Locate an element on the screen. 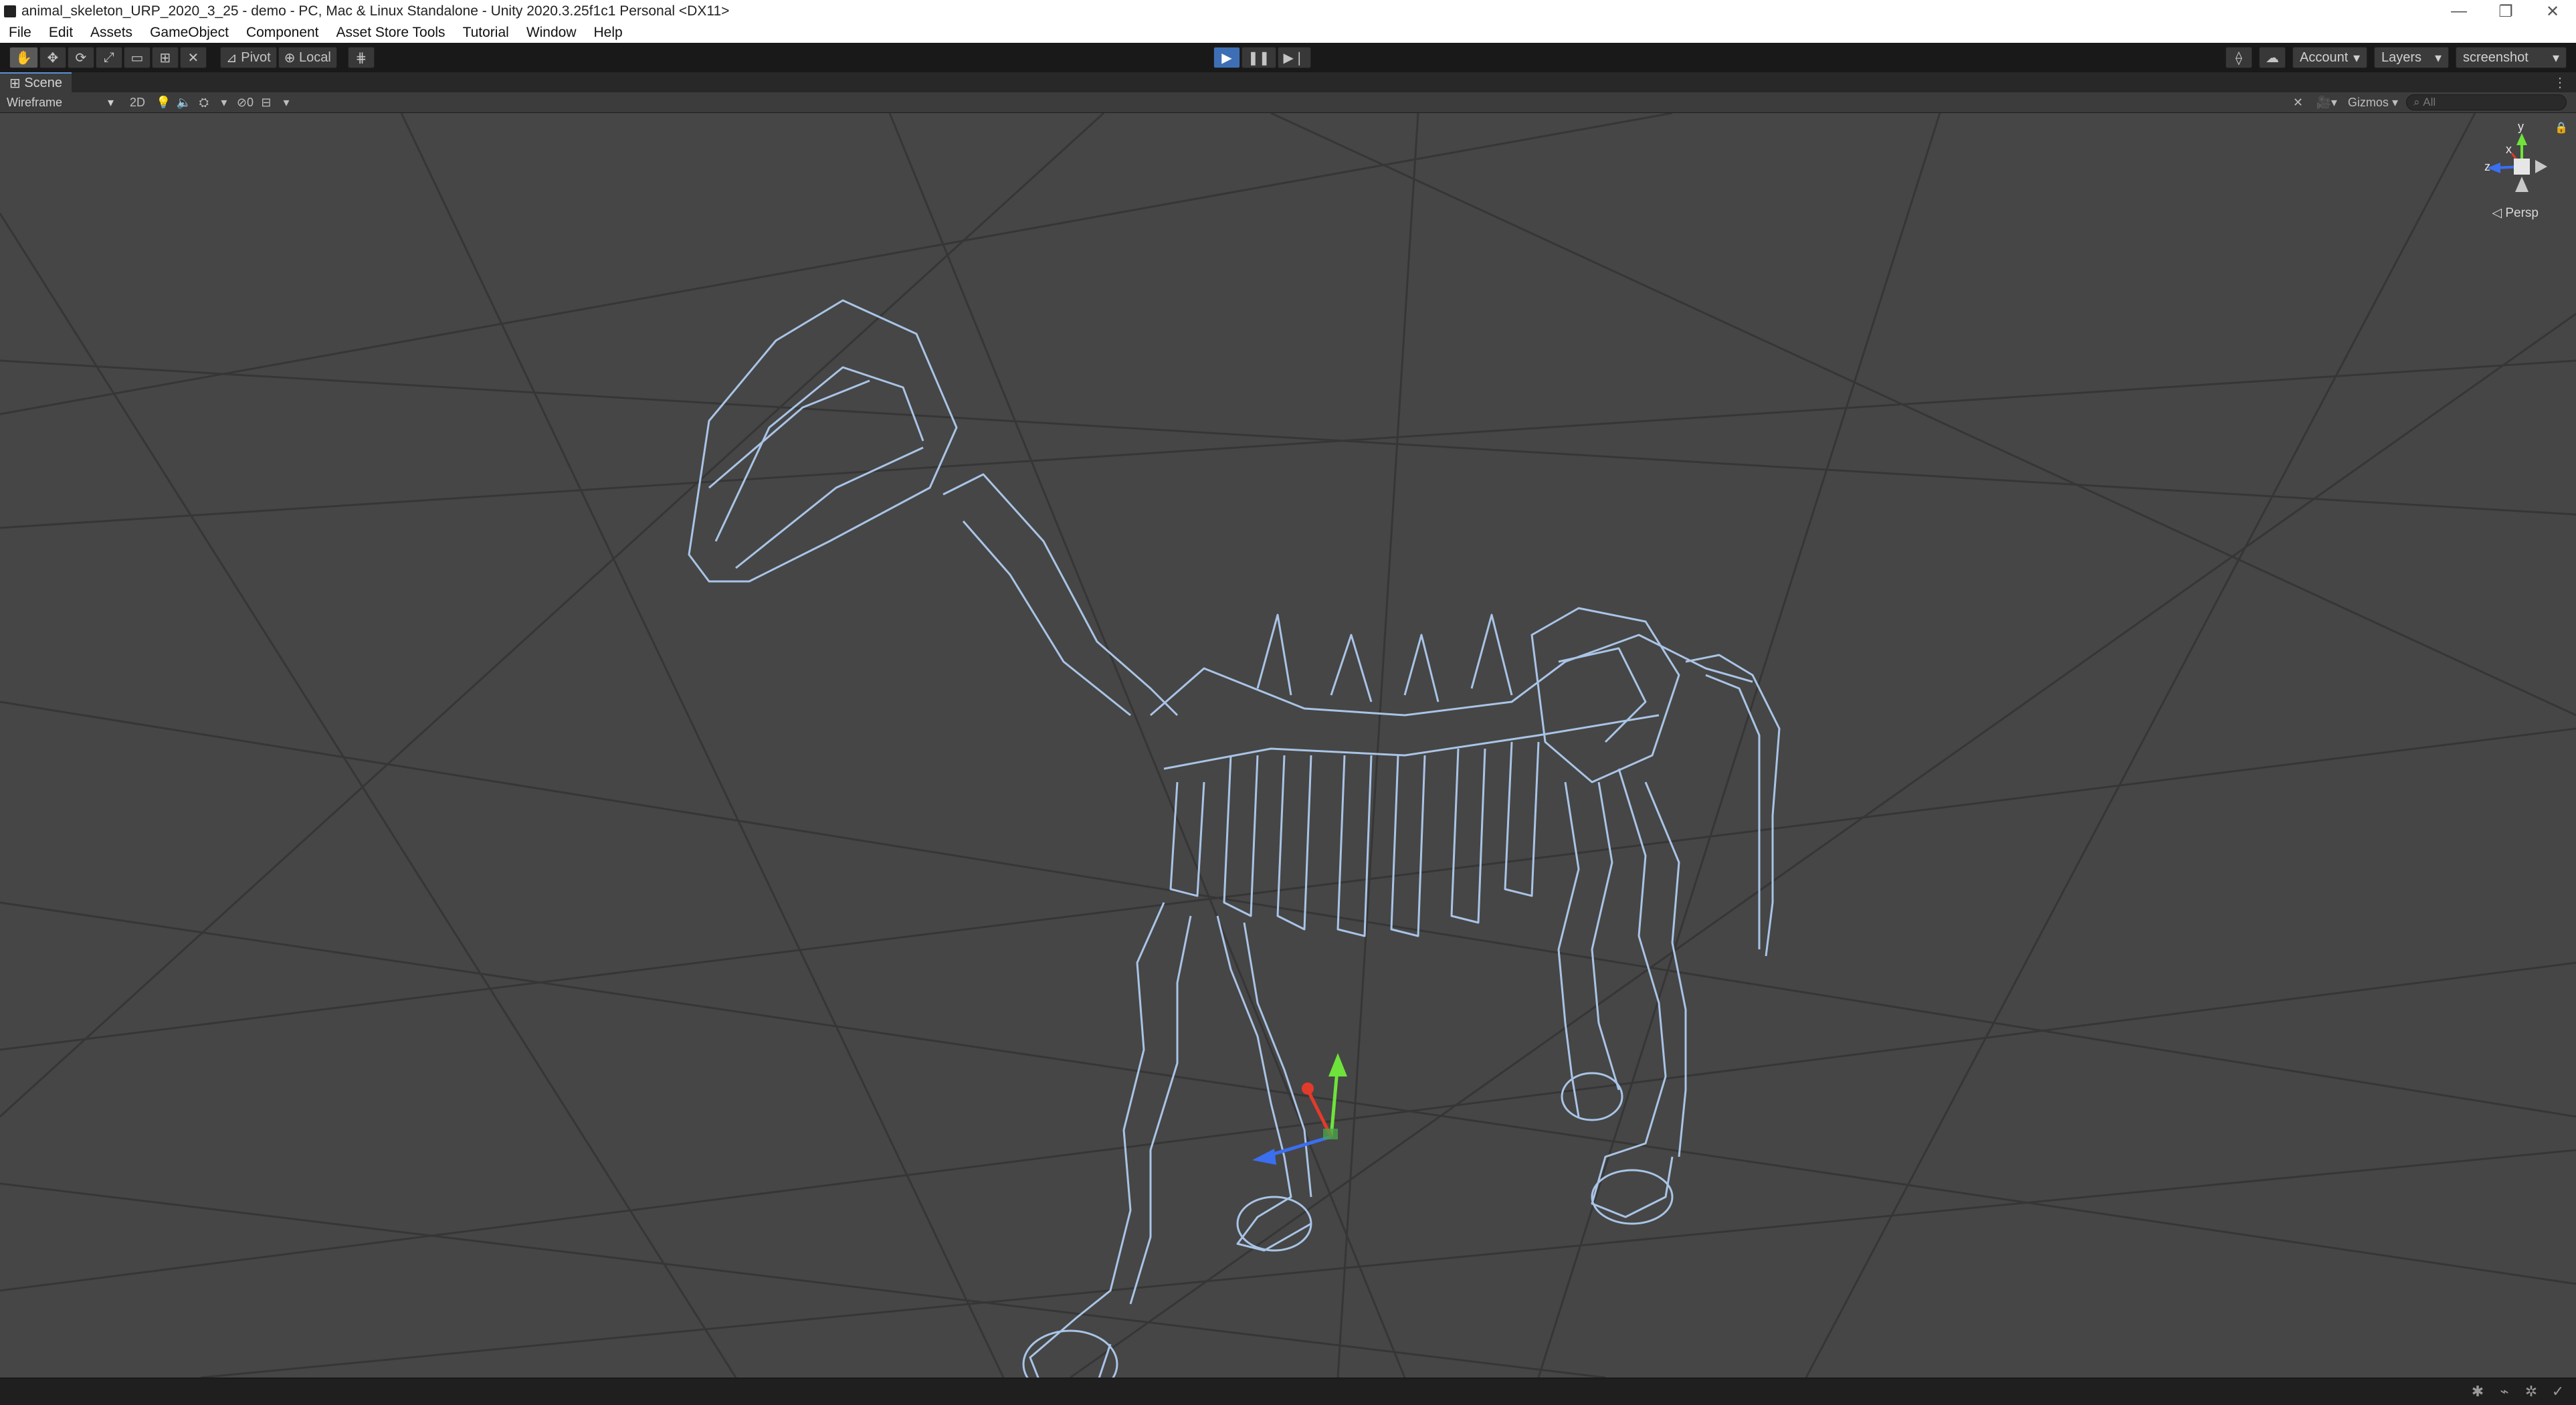  effects-icon: ⛭ is located at coordinates (204, 102).